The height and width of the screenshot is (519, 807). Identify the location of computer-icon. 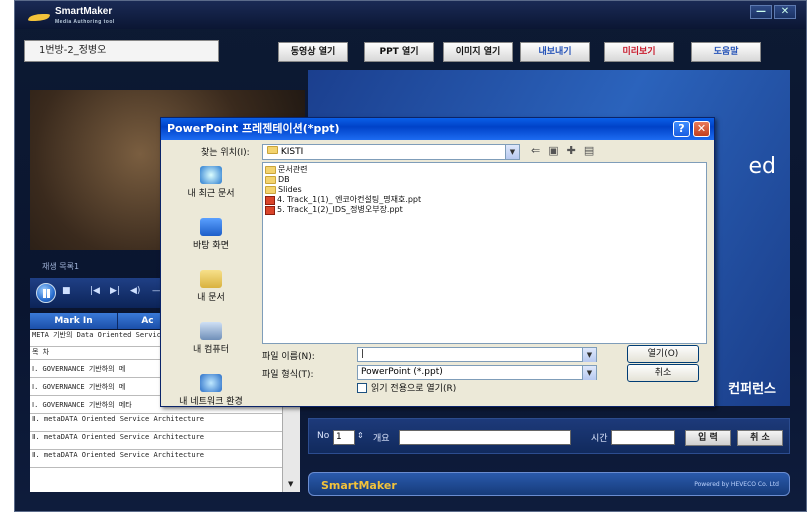
(211, 331).